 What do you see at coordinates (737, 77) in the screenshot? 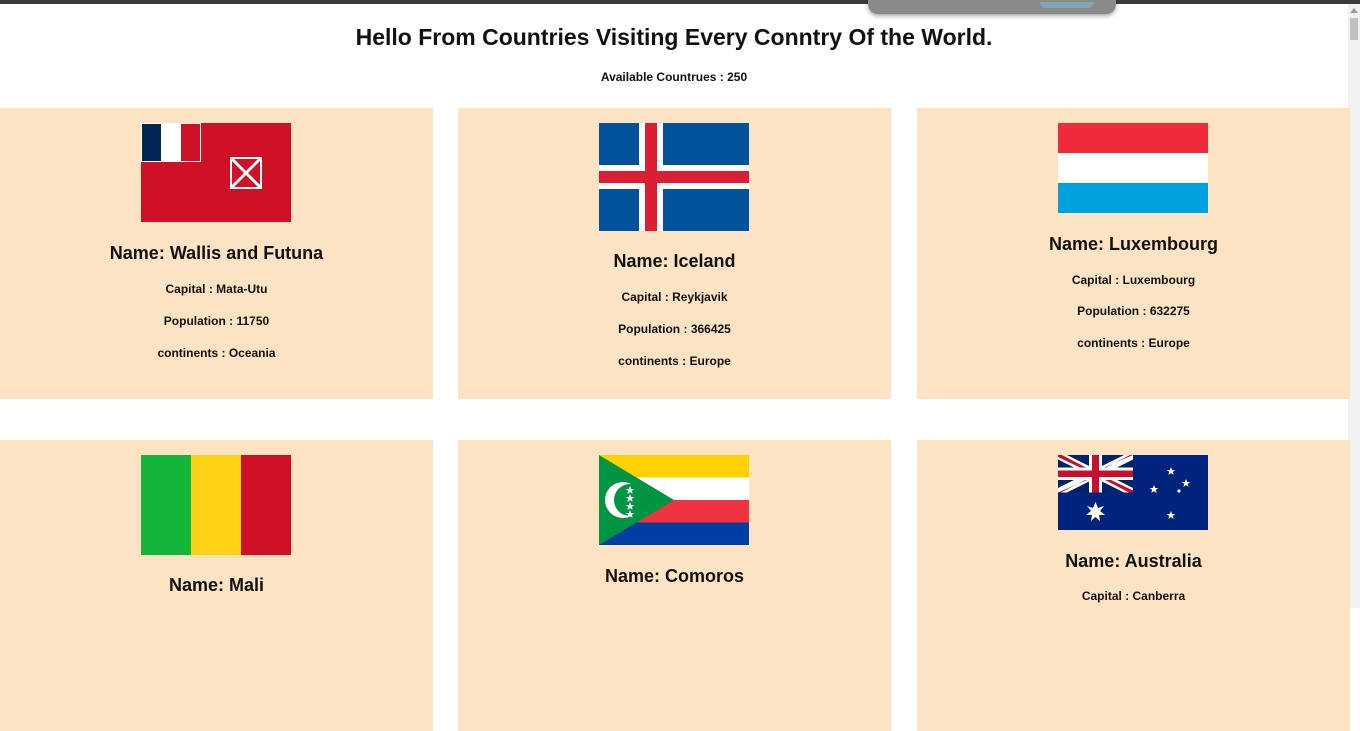
I see `count-value: 250` at bounding box center [737, 77].